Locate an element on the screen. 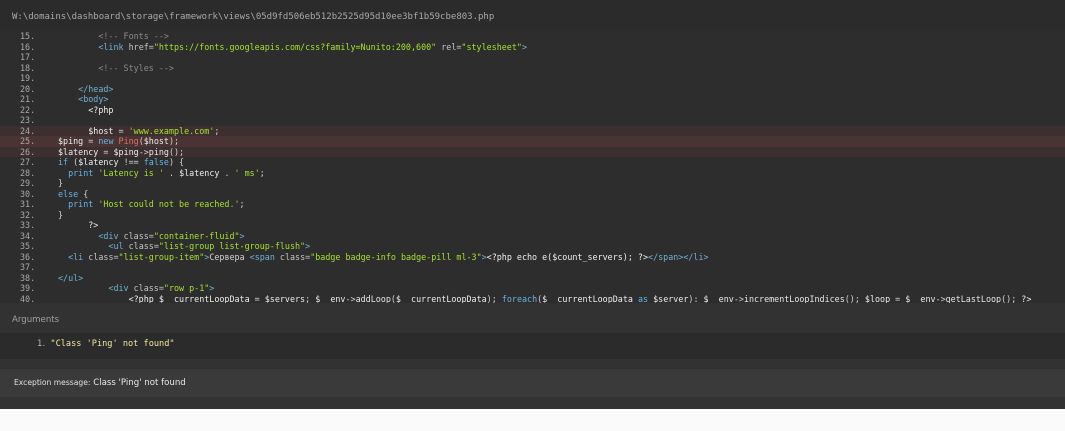  line-number: 19. is located at coordinates (28, 78).